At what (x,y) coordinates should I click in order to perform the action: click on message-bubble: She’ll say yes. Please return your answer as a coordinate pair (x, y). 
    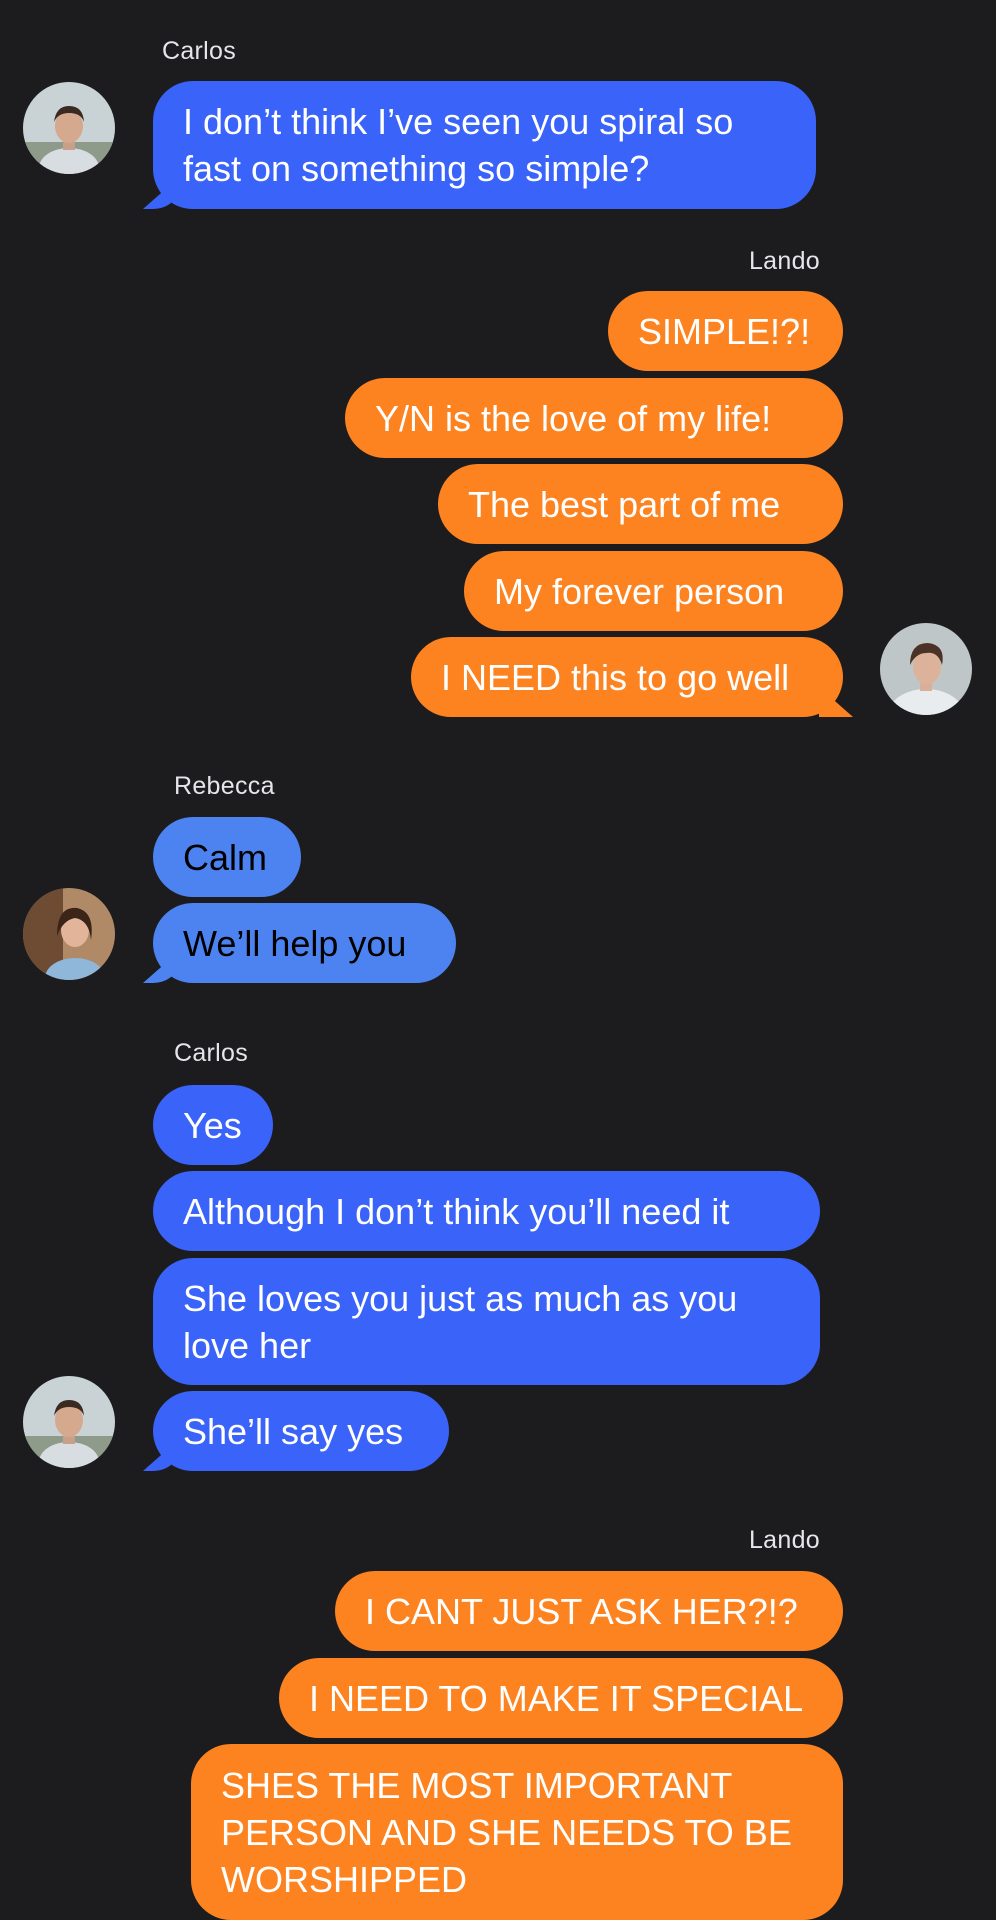
    Looking at the image, I should click on (301, 1431).